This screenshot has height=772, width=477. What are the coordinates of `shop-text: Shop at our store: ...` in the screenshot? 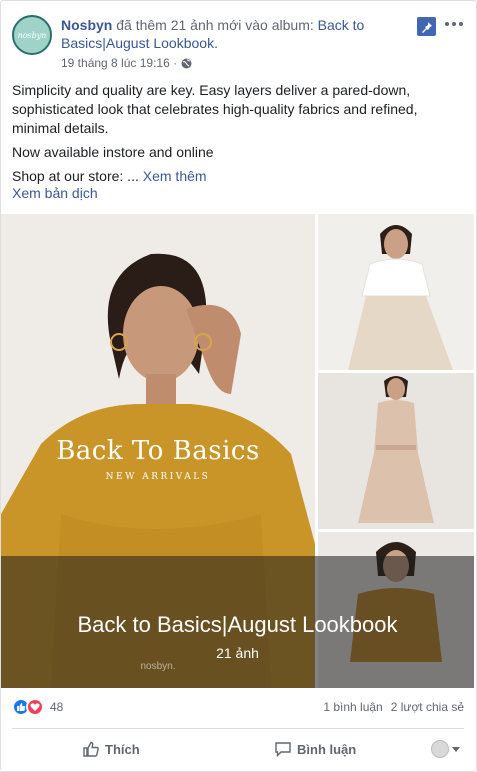 It's located at (77, 176).